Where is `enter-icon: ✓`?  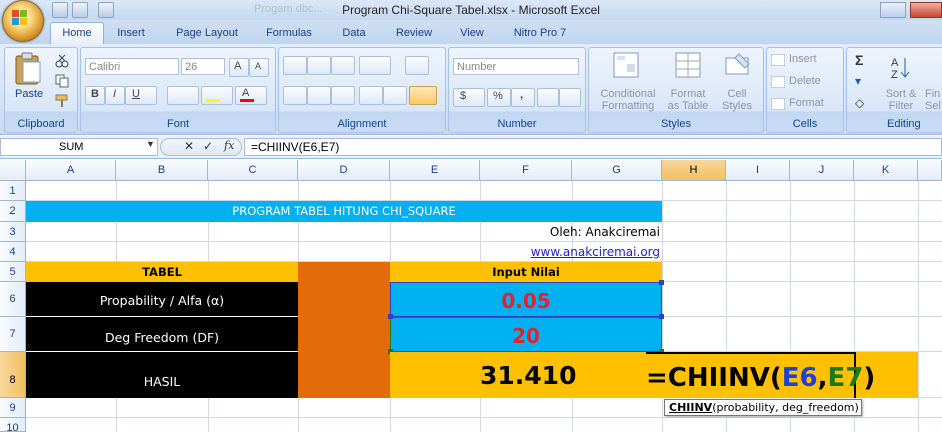 enter-icon: ✓ is located at coordinates (208, 146).